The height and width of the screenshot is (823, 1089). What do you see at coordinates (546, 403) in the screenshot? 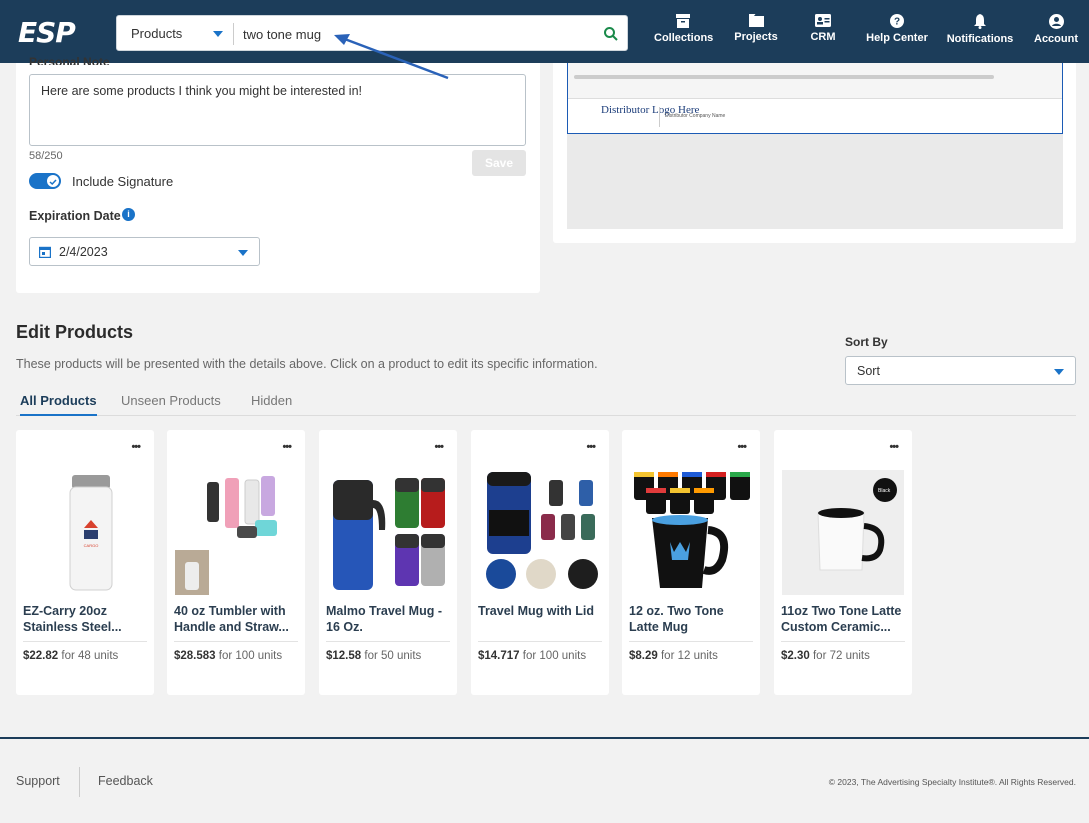
I see `product-tabs: All Products Unseen Products Hidden` at bounding box center [546, 403].